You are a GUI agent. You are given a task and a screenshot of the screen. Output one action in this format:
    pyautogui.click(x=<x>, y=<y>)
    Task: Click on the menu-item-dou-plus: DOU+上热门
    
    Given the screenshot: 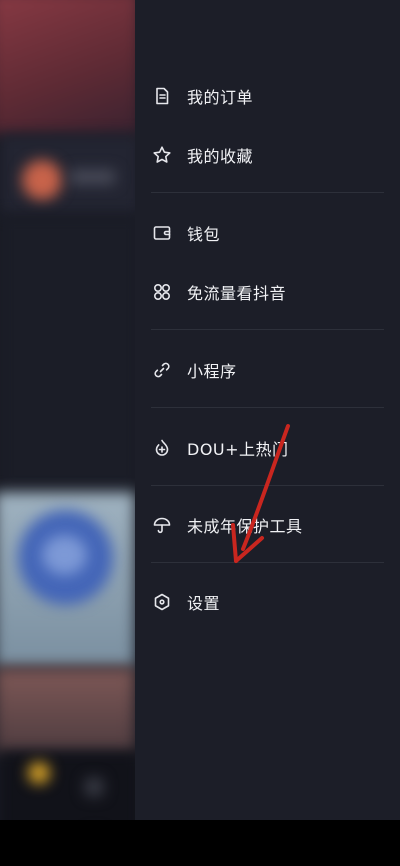 What is the action you would take?
    pyautogui.click(x=266, y=448)
    